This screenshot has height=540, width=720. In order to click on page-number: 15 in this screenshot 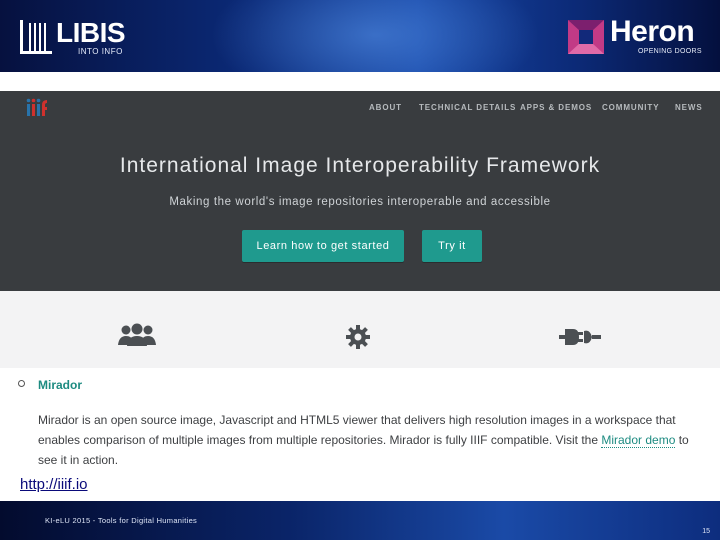, I will do `click(706, 531)`.